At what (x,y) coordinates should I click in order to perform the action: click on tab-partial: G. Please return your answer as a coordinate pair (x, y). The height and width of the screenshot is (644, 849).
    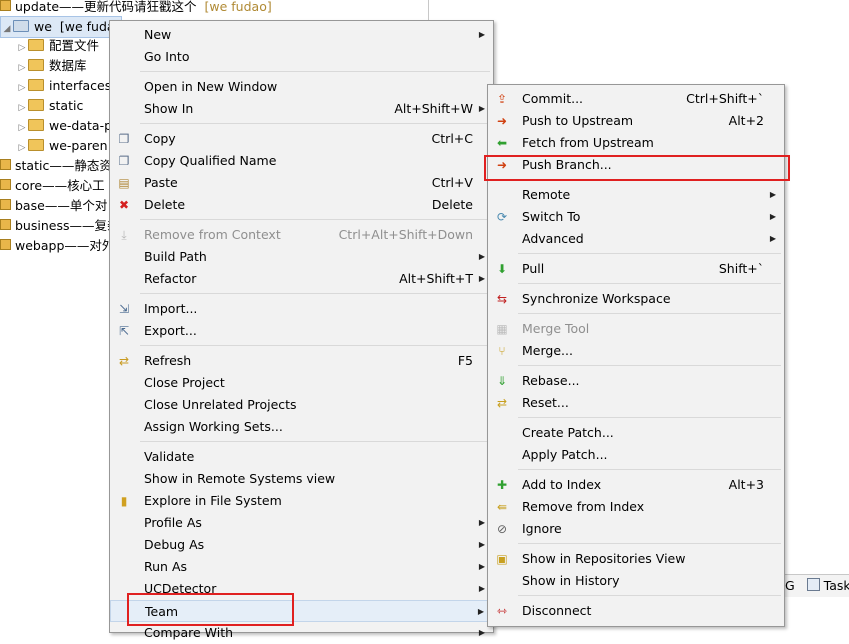
    Looking at the image, I should click on (790, 585).